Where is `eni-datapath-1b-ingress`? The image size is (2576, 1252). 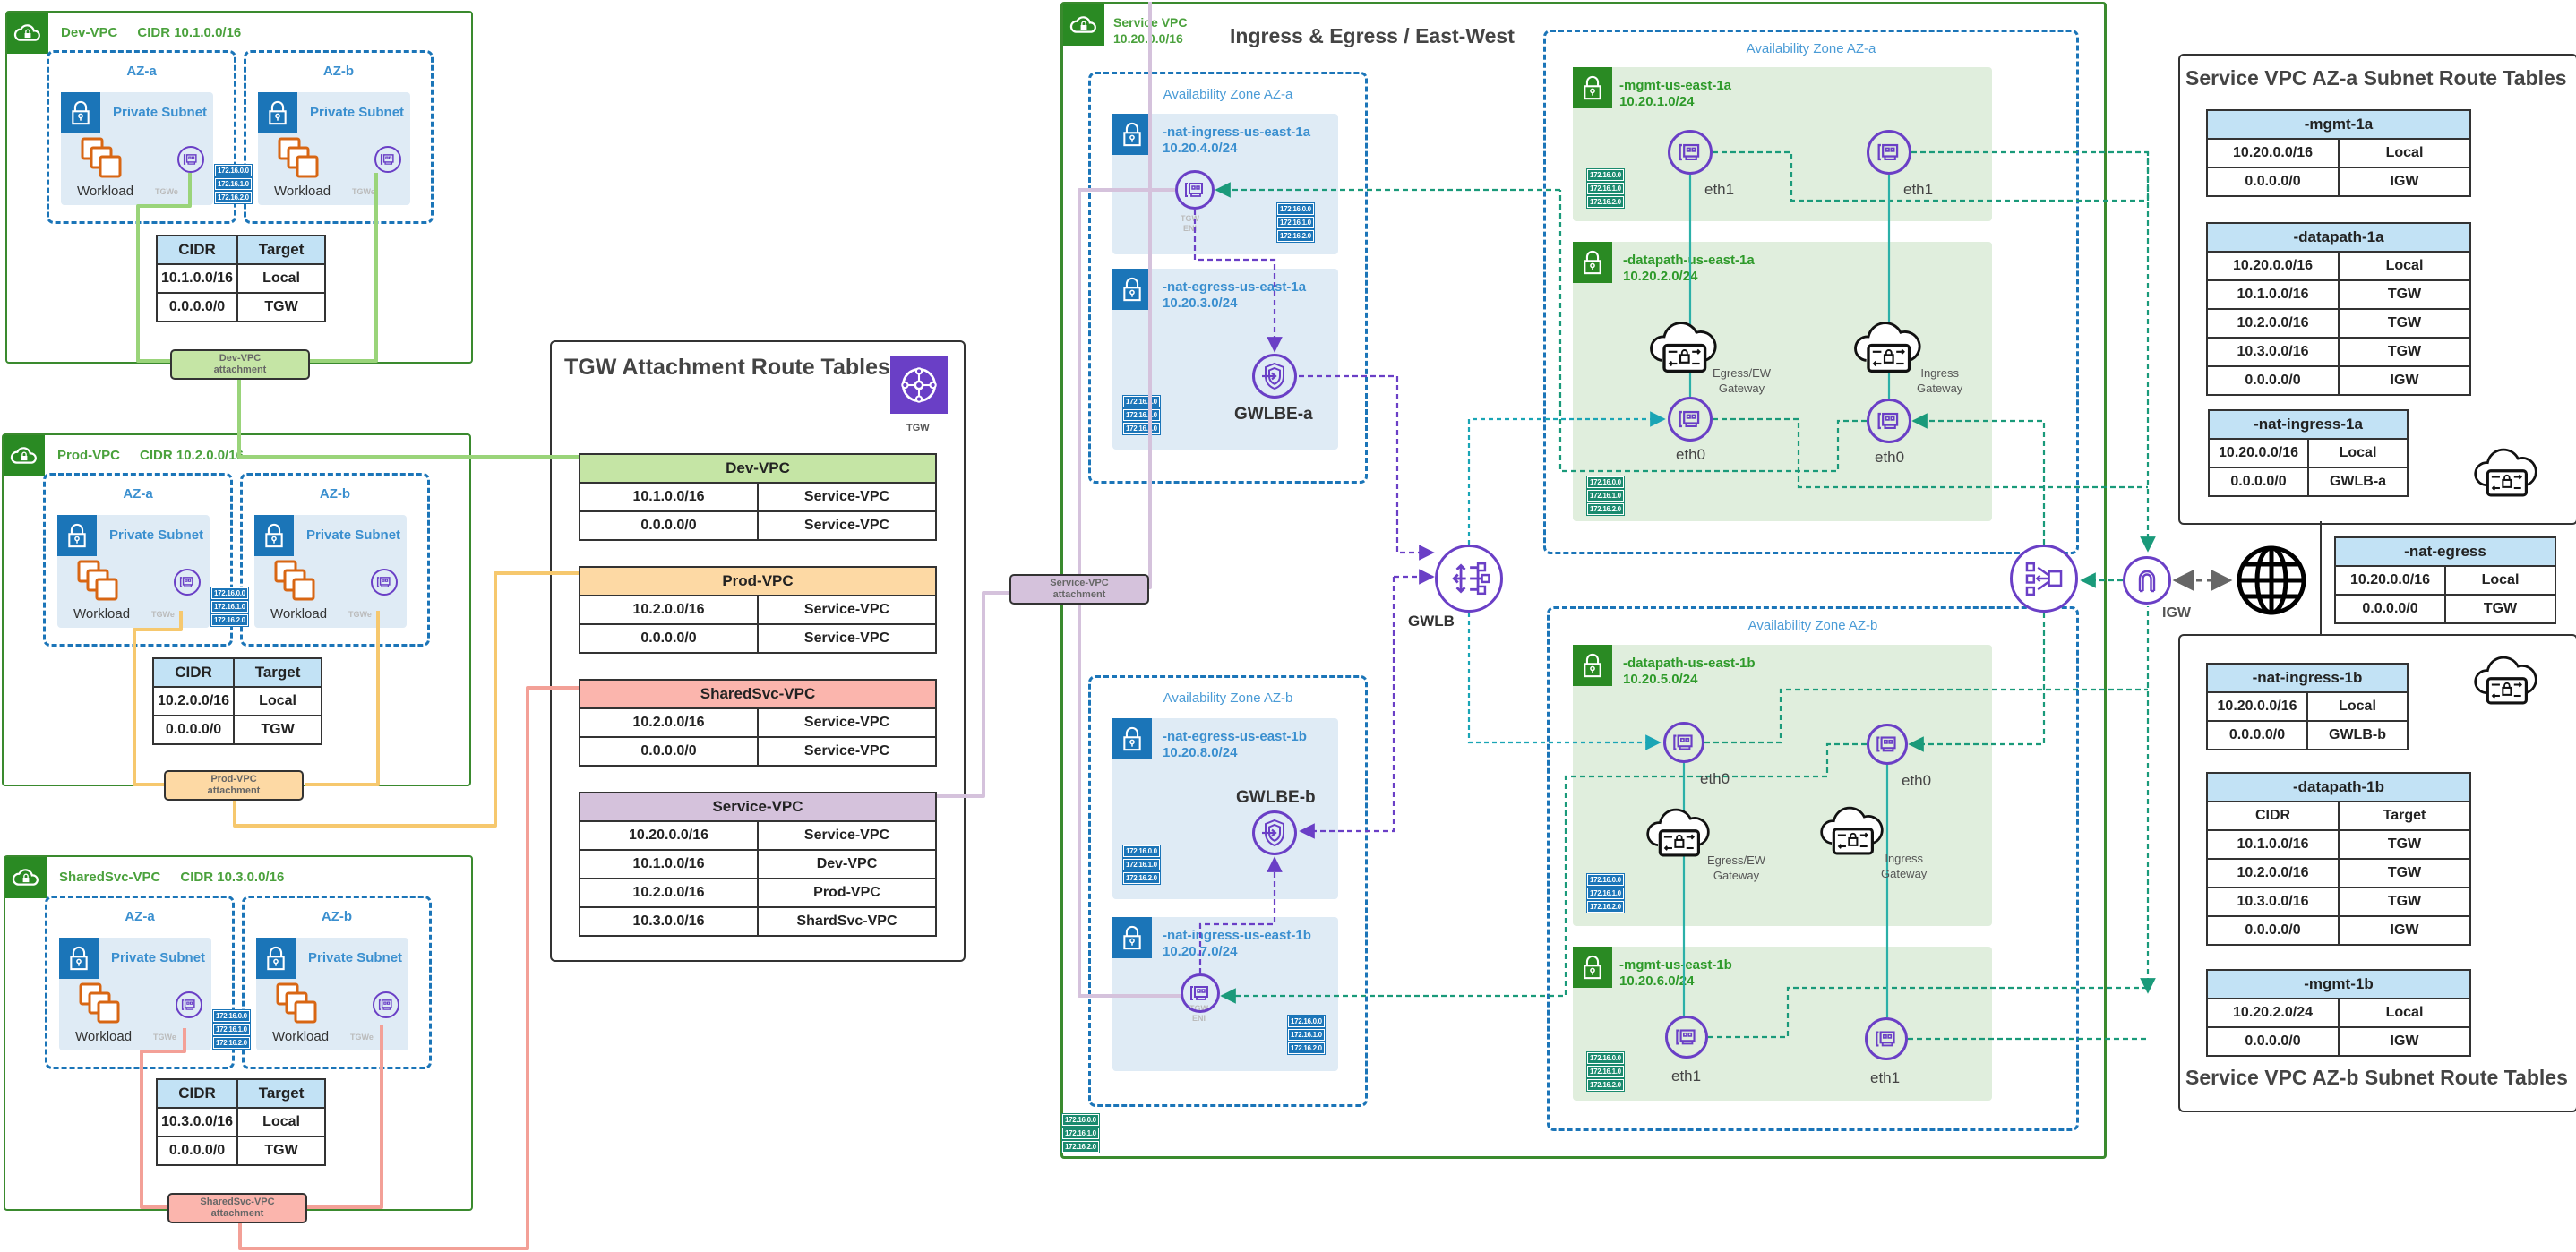 eni-datapath-1b-ingress is located at coordinates (1887, 744).